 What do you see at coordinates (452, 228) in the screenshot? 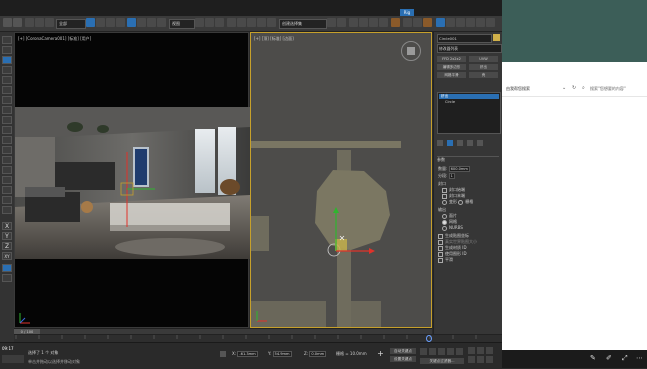
I see `out-nurbs-row: NURBS` at bounding box center [452, 228].